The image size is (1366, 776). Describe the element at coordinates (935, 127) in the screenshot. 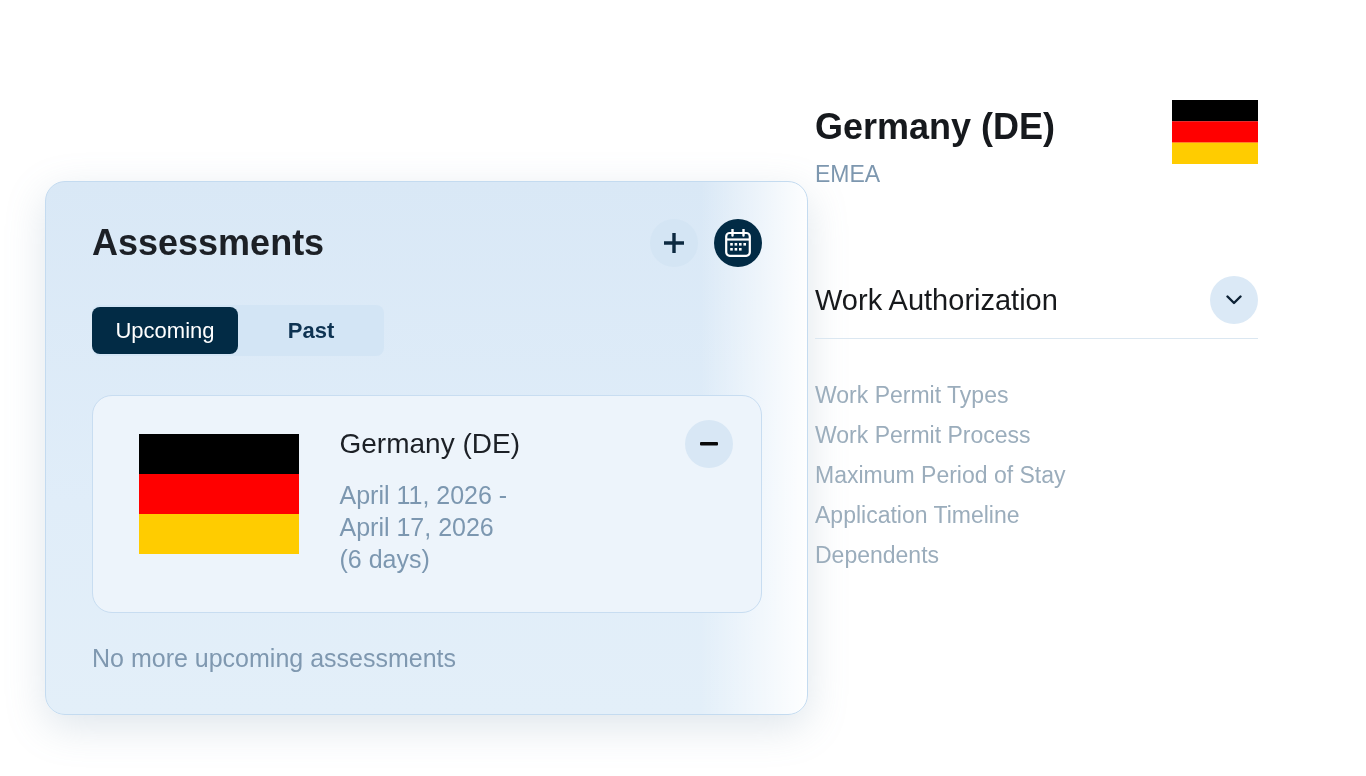

I see `country-title: Germany (DE)` at that location.